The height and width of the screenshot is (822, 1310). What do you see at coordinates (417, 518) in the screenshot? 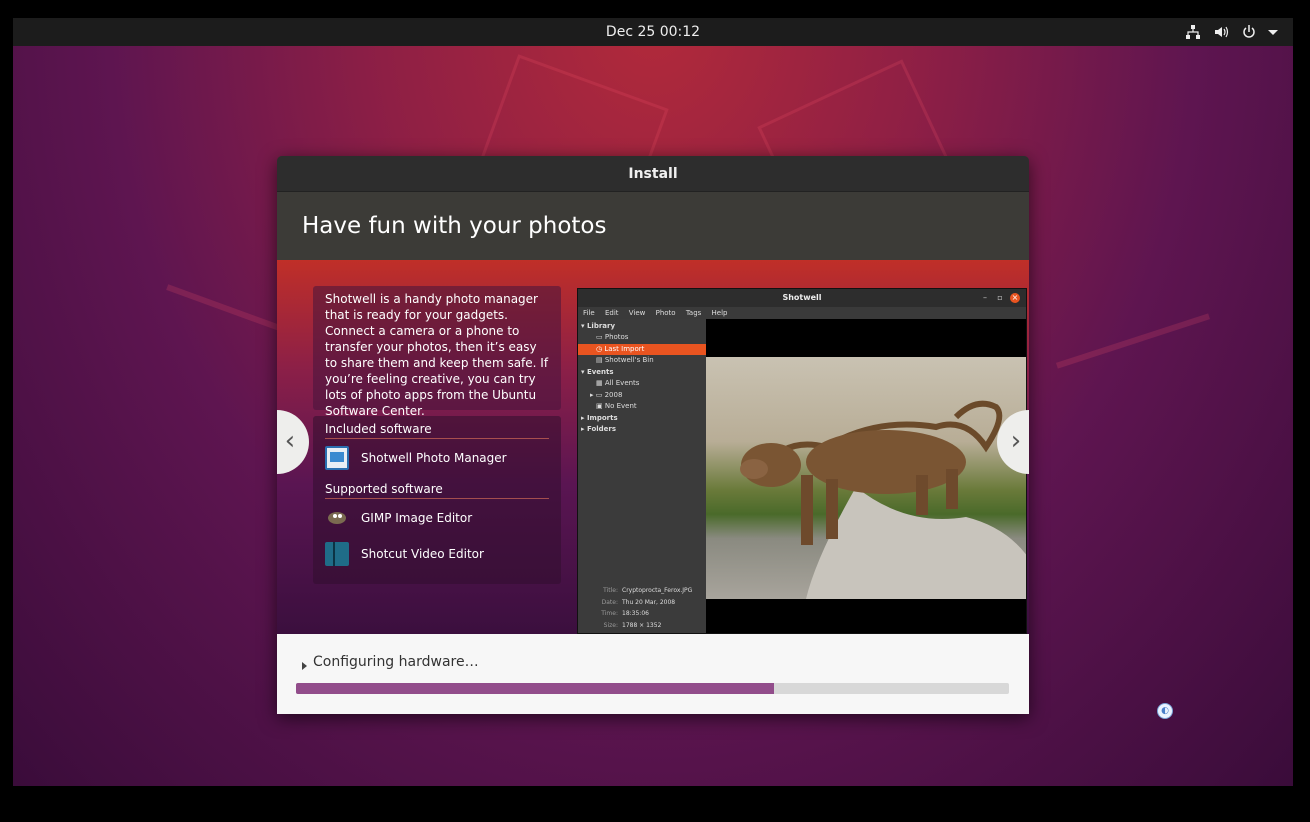
I see `app-name: GIMP Image Editor` at bounding box center [417, 518].